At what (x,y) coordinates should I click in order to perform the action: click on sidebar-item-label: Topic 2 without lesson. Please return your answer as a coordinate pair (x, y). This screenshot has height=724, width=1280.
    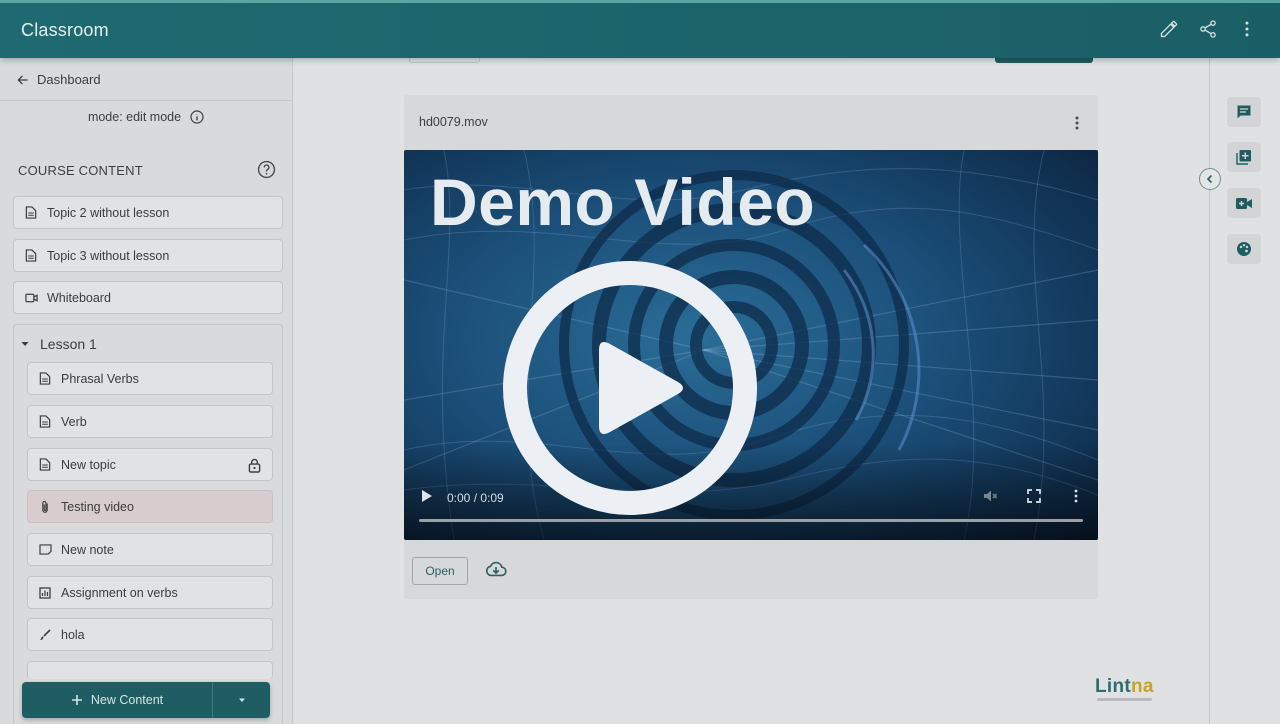
    Looking at the image, I should click on (108, 212).